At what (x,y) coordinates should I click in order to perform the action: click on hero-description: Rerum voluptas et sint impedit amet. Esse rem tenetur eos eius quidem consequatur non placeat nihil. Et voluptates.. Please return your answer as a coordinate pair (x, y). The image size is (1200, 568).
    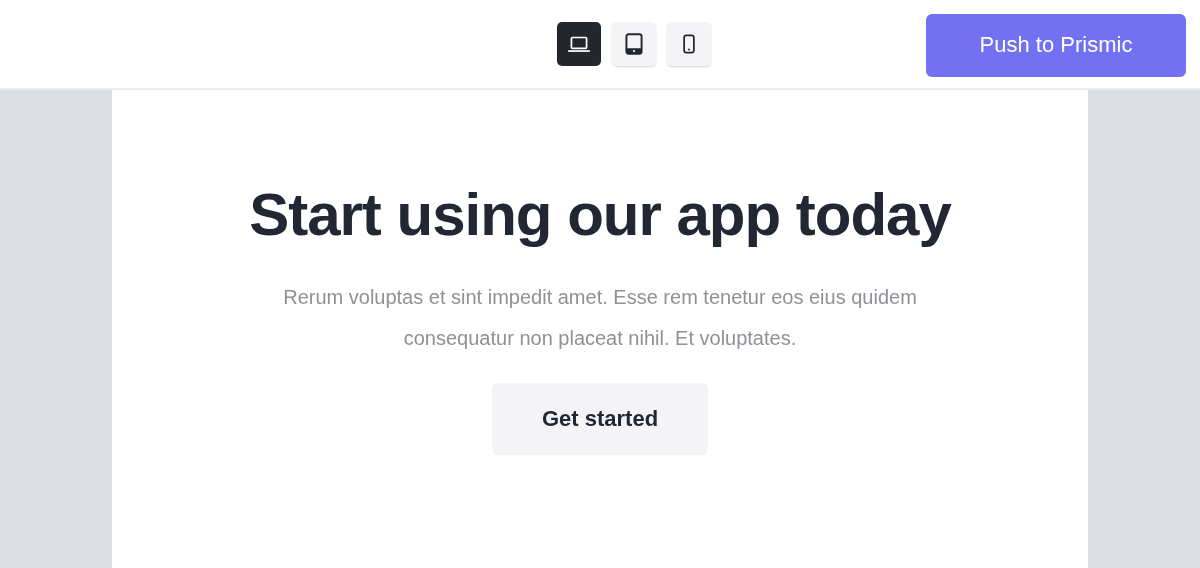
    Looking at the image, I should click on (600, 318).